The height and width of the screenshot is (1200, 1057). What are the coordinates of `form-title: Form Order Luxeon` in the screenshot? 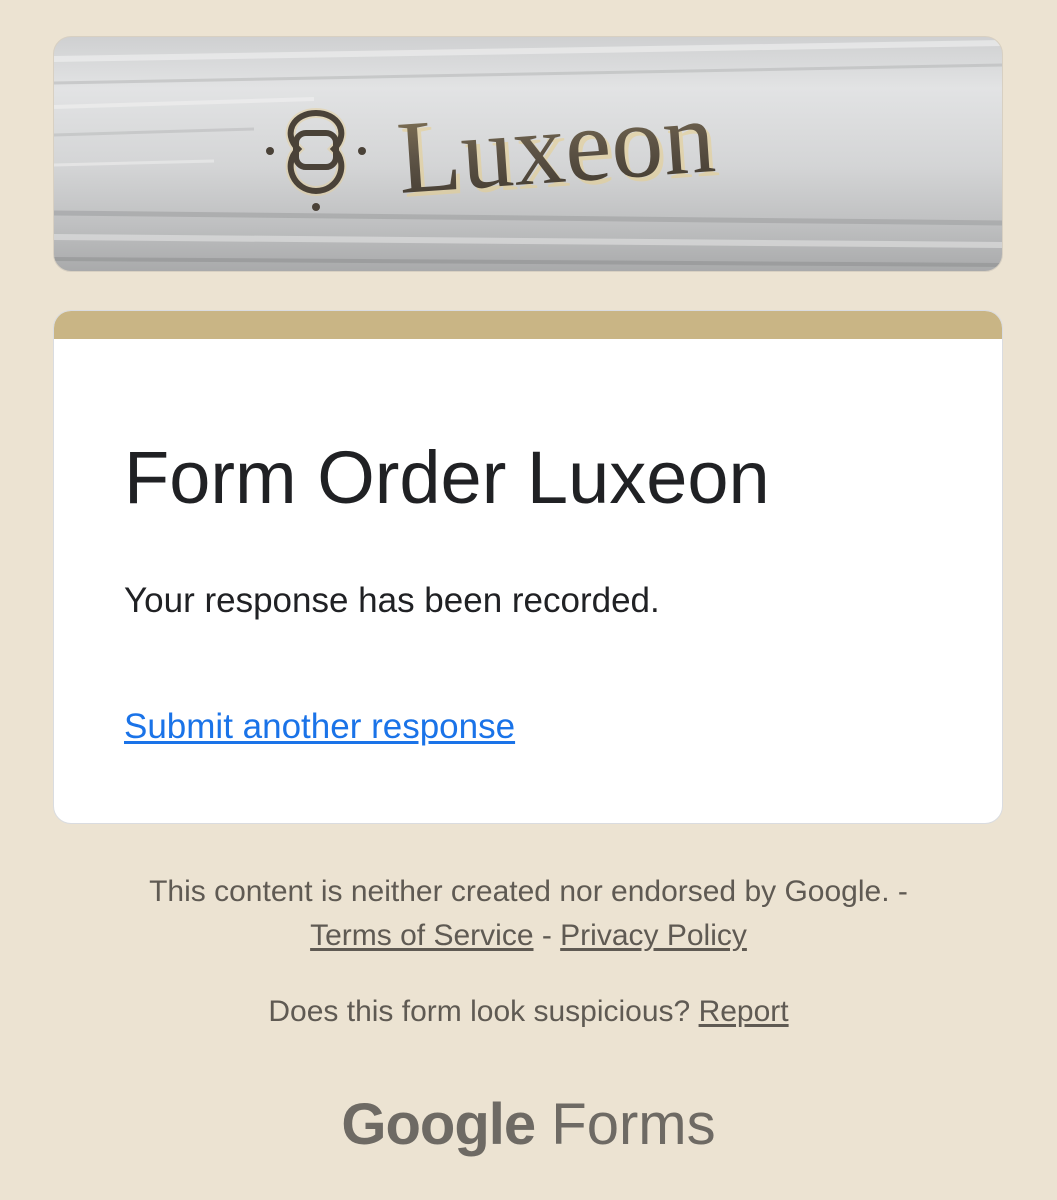 It's located at (447, 477).